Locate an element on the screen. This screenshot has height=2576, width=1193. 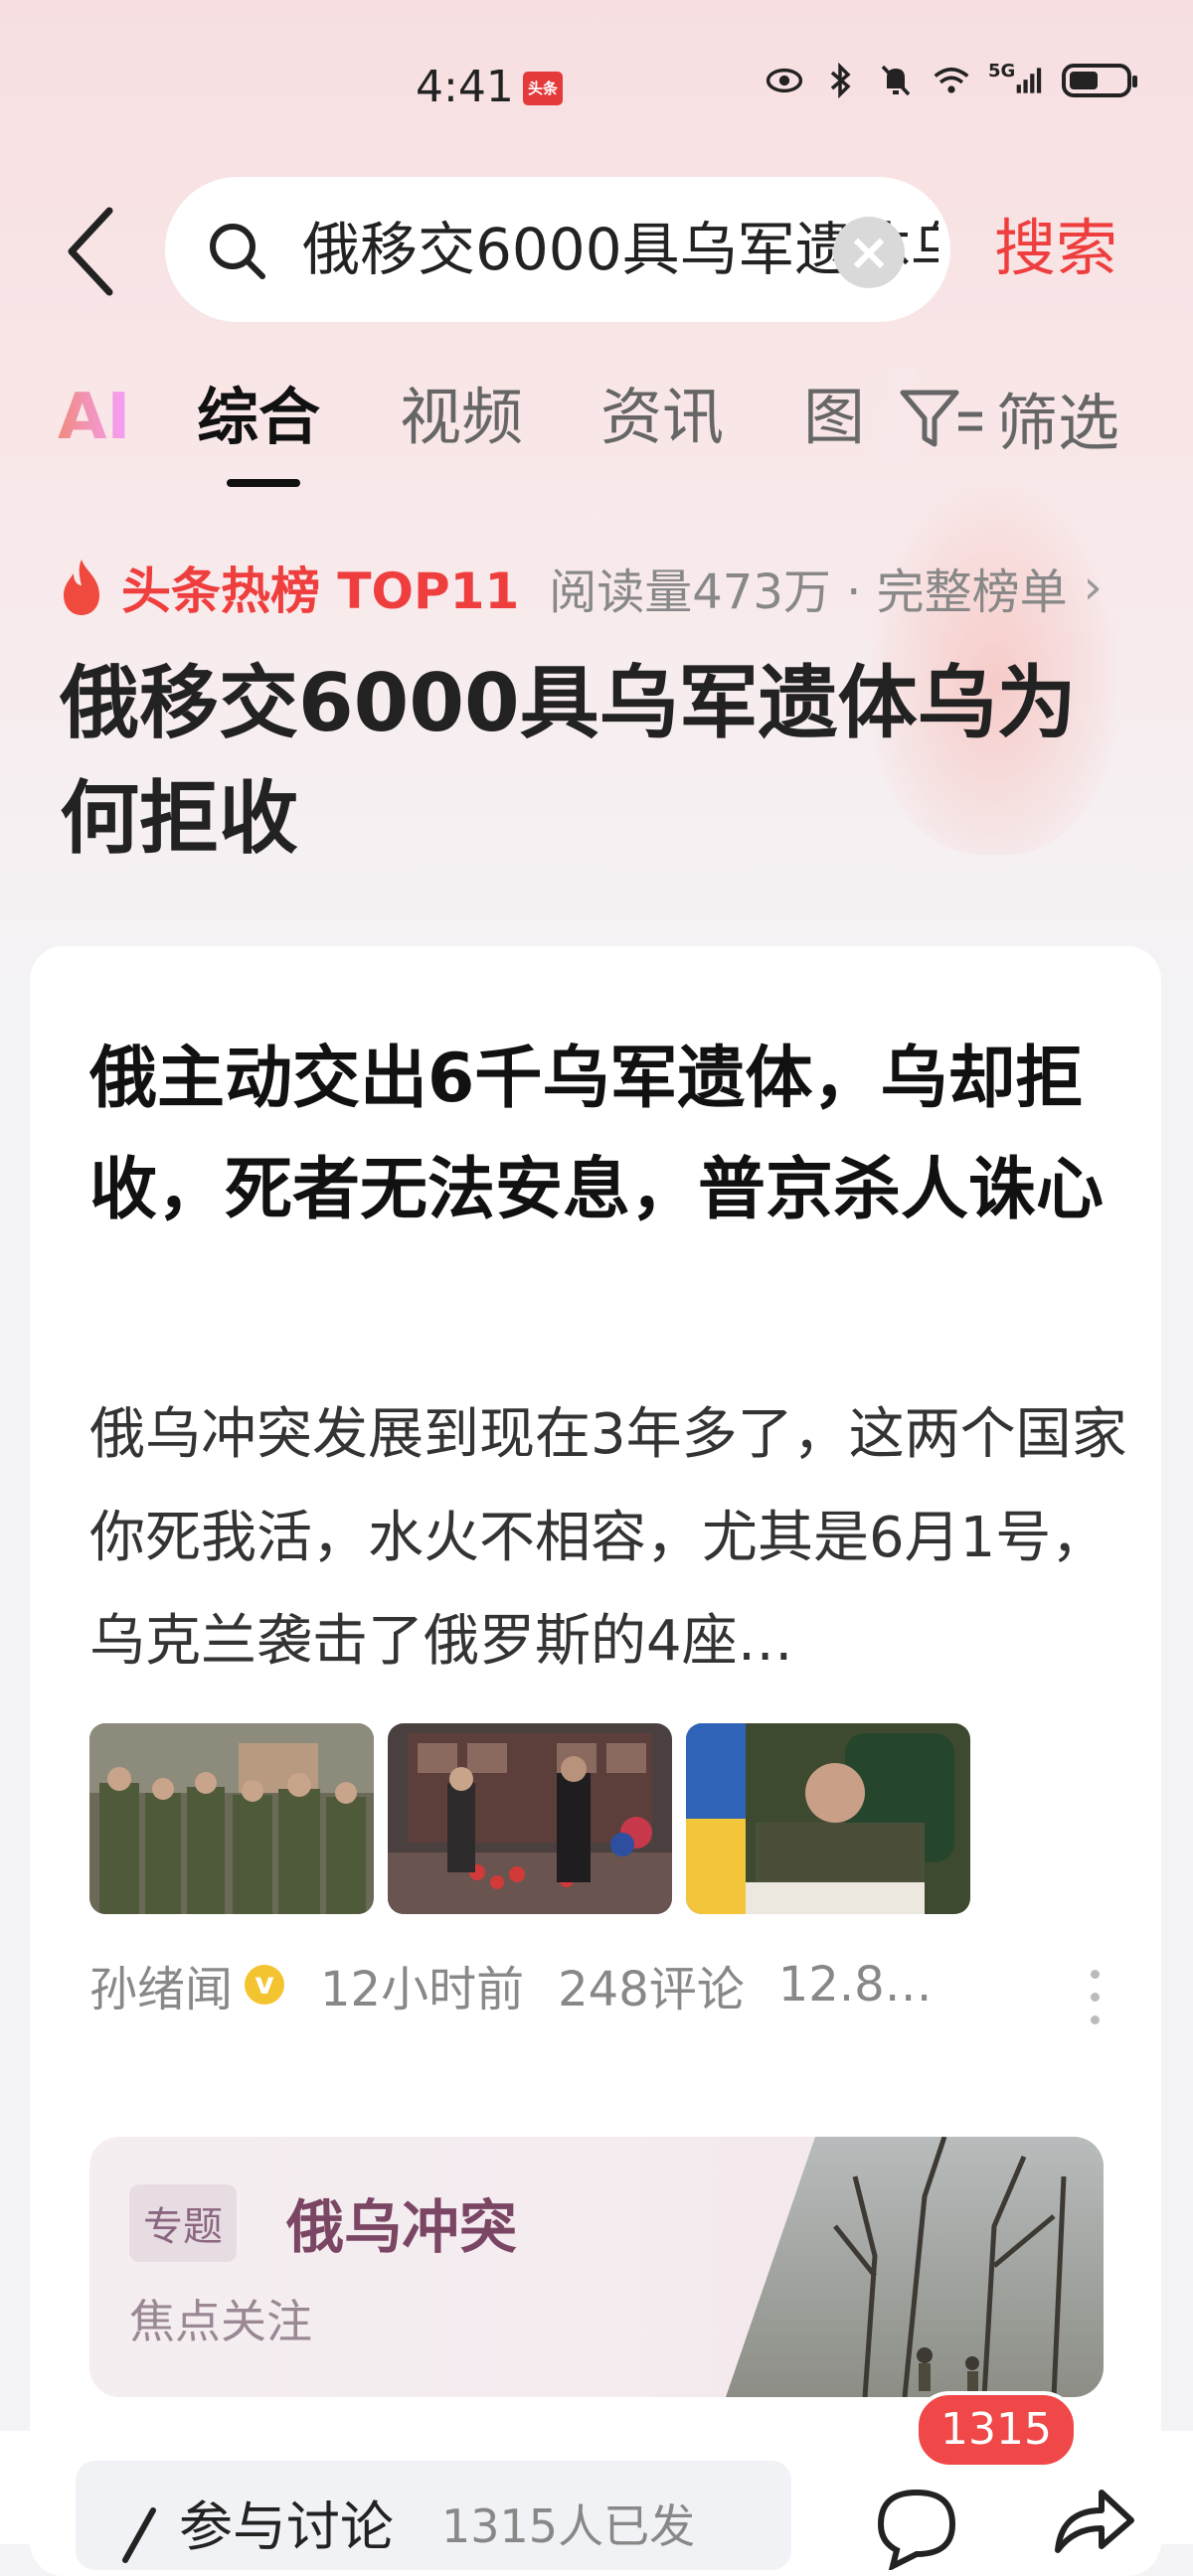
hot-topic-title: 俄移交6000具乌军遗体乌为何拒收 is located at coordinates (601, 761).